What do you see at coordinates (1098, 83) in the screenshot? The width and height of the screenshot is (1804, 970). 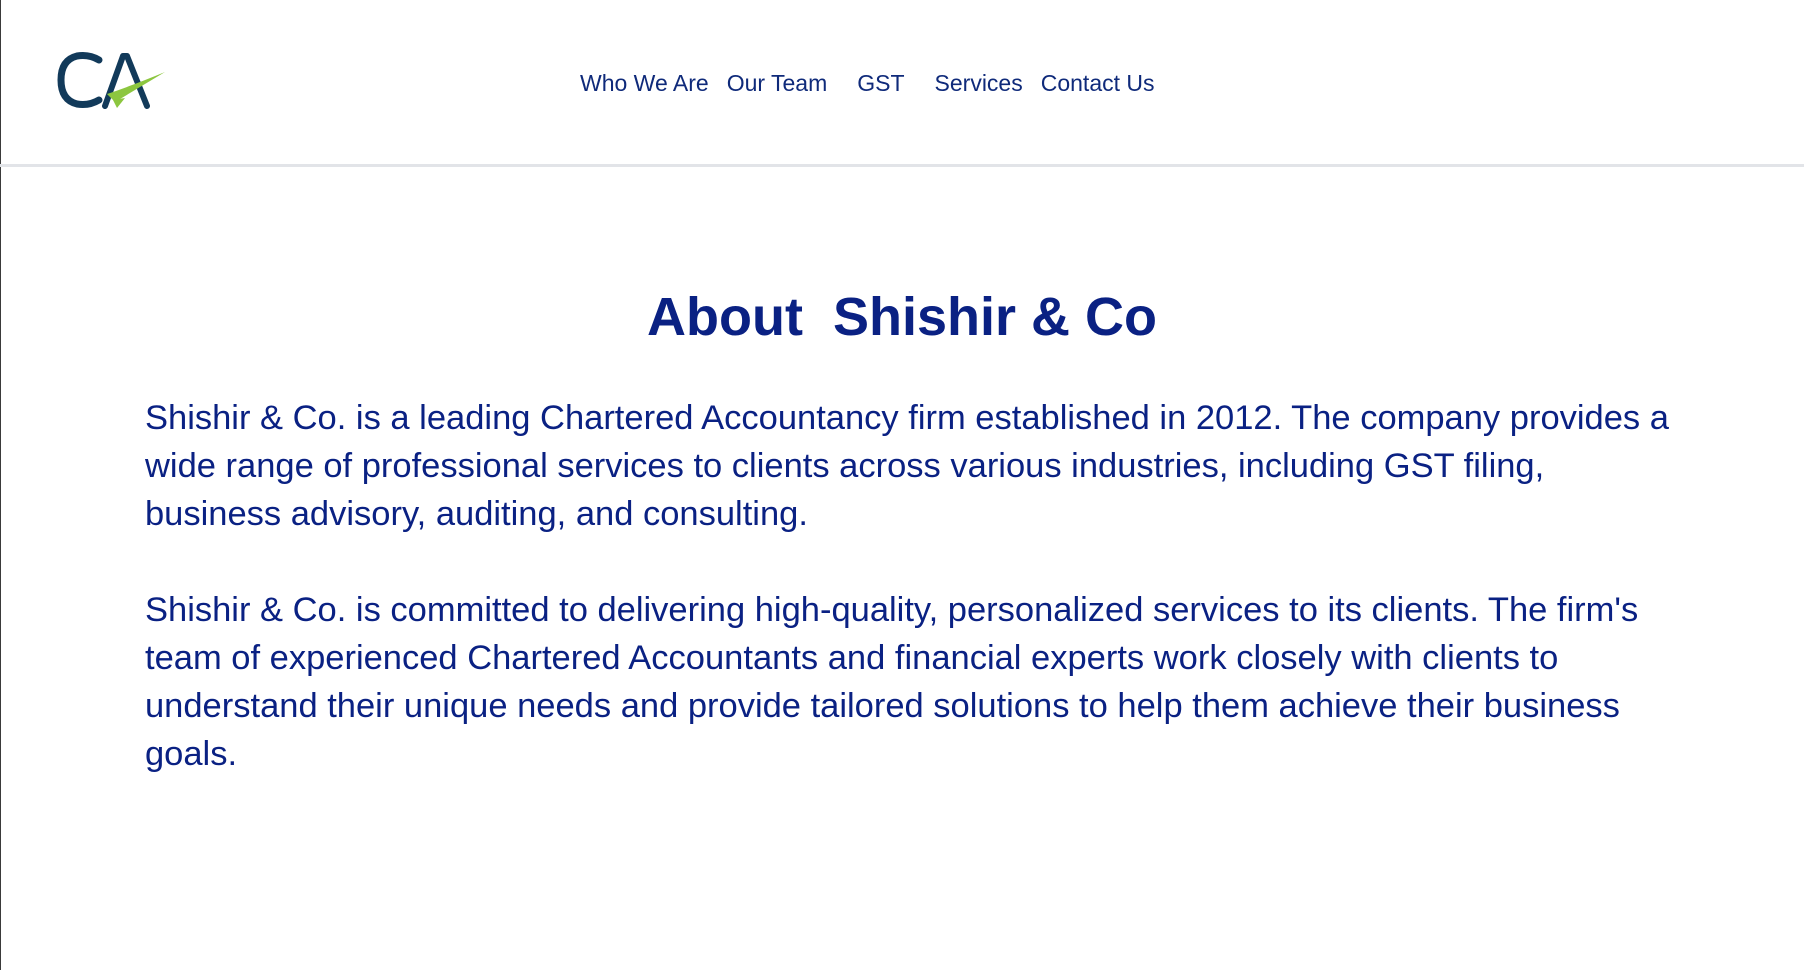 I see `nav-contact-us: Contact Us` at bounding box center [1098, 83].